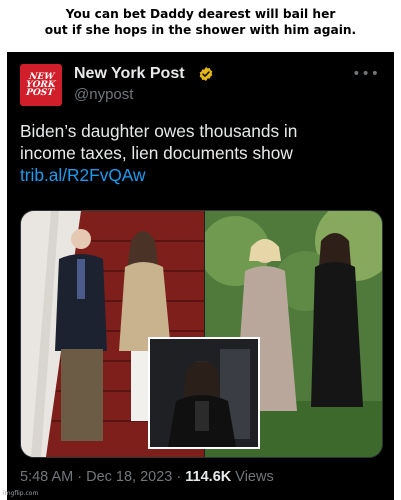  I want to click on caption-line-1: You can bet Daddy dearest will bail her, so click(200, 14).